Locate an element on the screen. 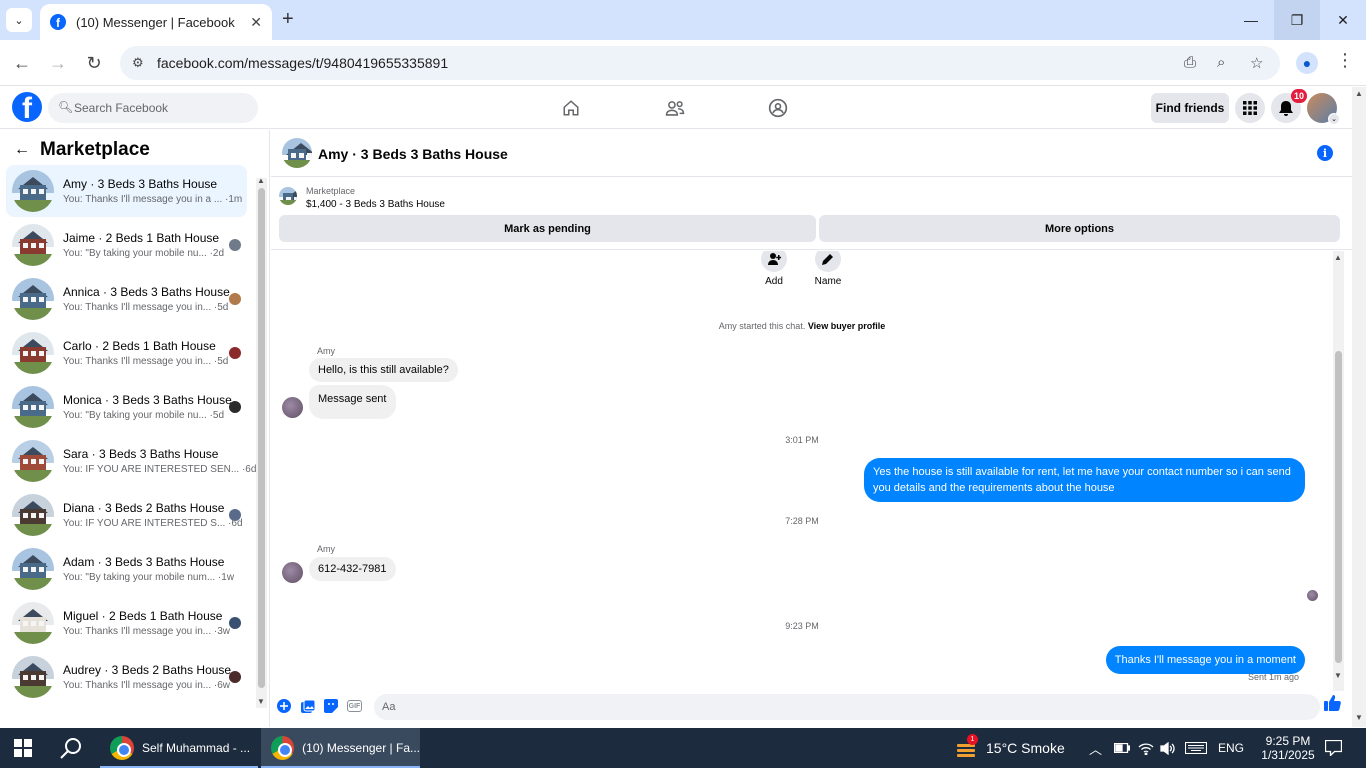  weather-text: 15°C Smoke is located at coordinates (1025, 748).